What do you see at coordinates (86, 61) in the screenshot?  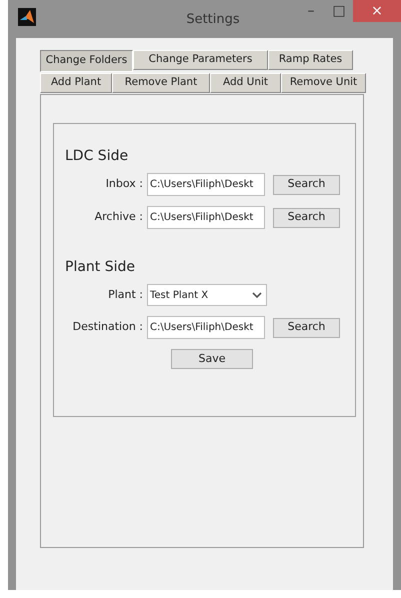 I see `tab: Change Folders` at bounding box center [86, 61].